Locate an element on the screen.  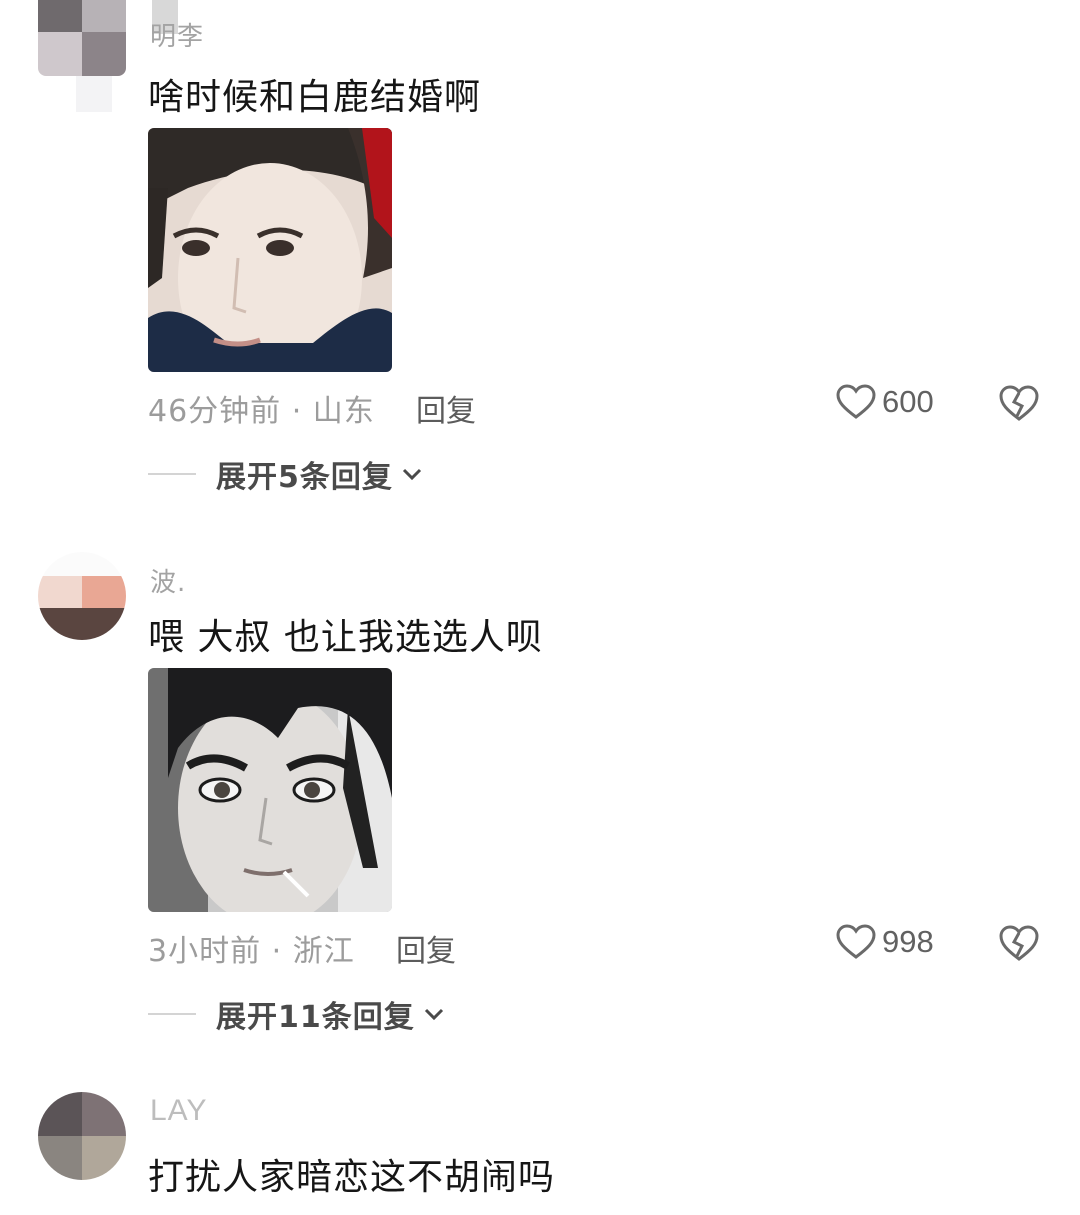
expand-replies-button: 展开5条回复 is located at coordinates (285, 474).